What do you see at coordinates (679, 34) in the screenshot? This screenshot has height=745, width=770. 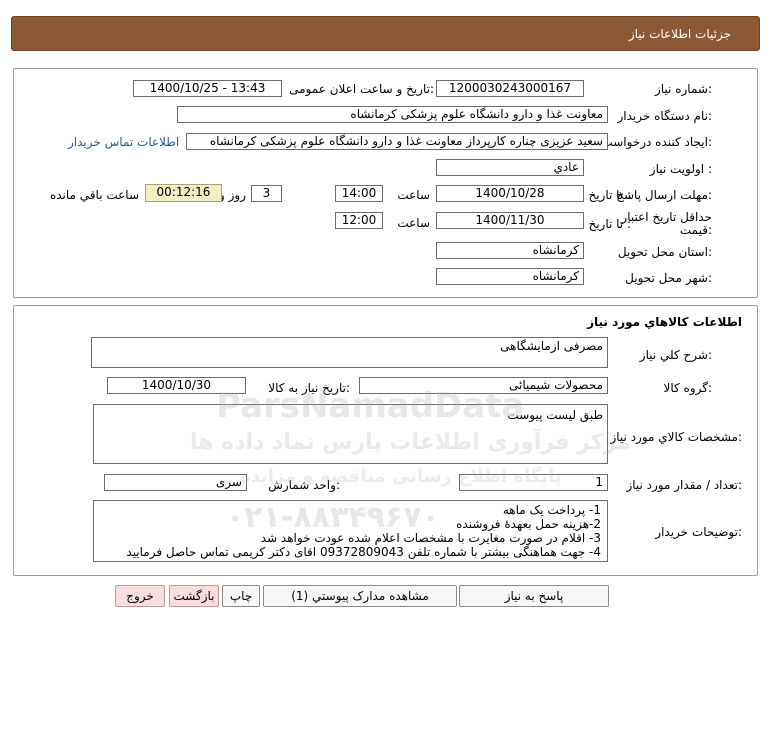 I see `page-title: جزئيات اطلاعات نياز` at bounding box center [679, 34].